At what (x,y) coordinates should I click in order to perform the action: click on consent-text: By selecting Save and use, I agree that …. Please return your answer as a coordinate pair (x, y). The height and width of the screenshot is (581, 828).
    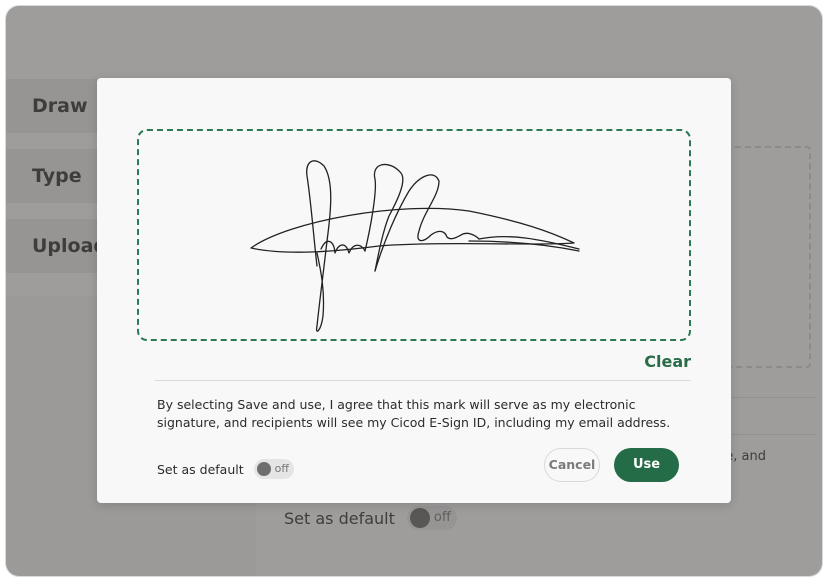
    Looking at the image, I should click on (414, 413).